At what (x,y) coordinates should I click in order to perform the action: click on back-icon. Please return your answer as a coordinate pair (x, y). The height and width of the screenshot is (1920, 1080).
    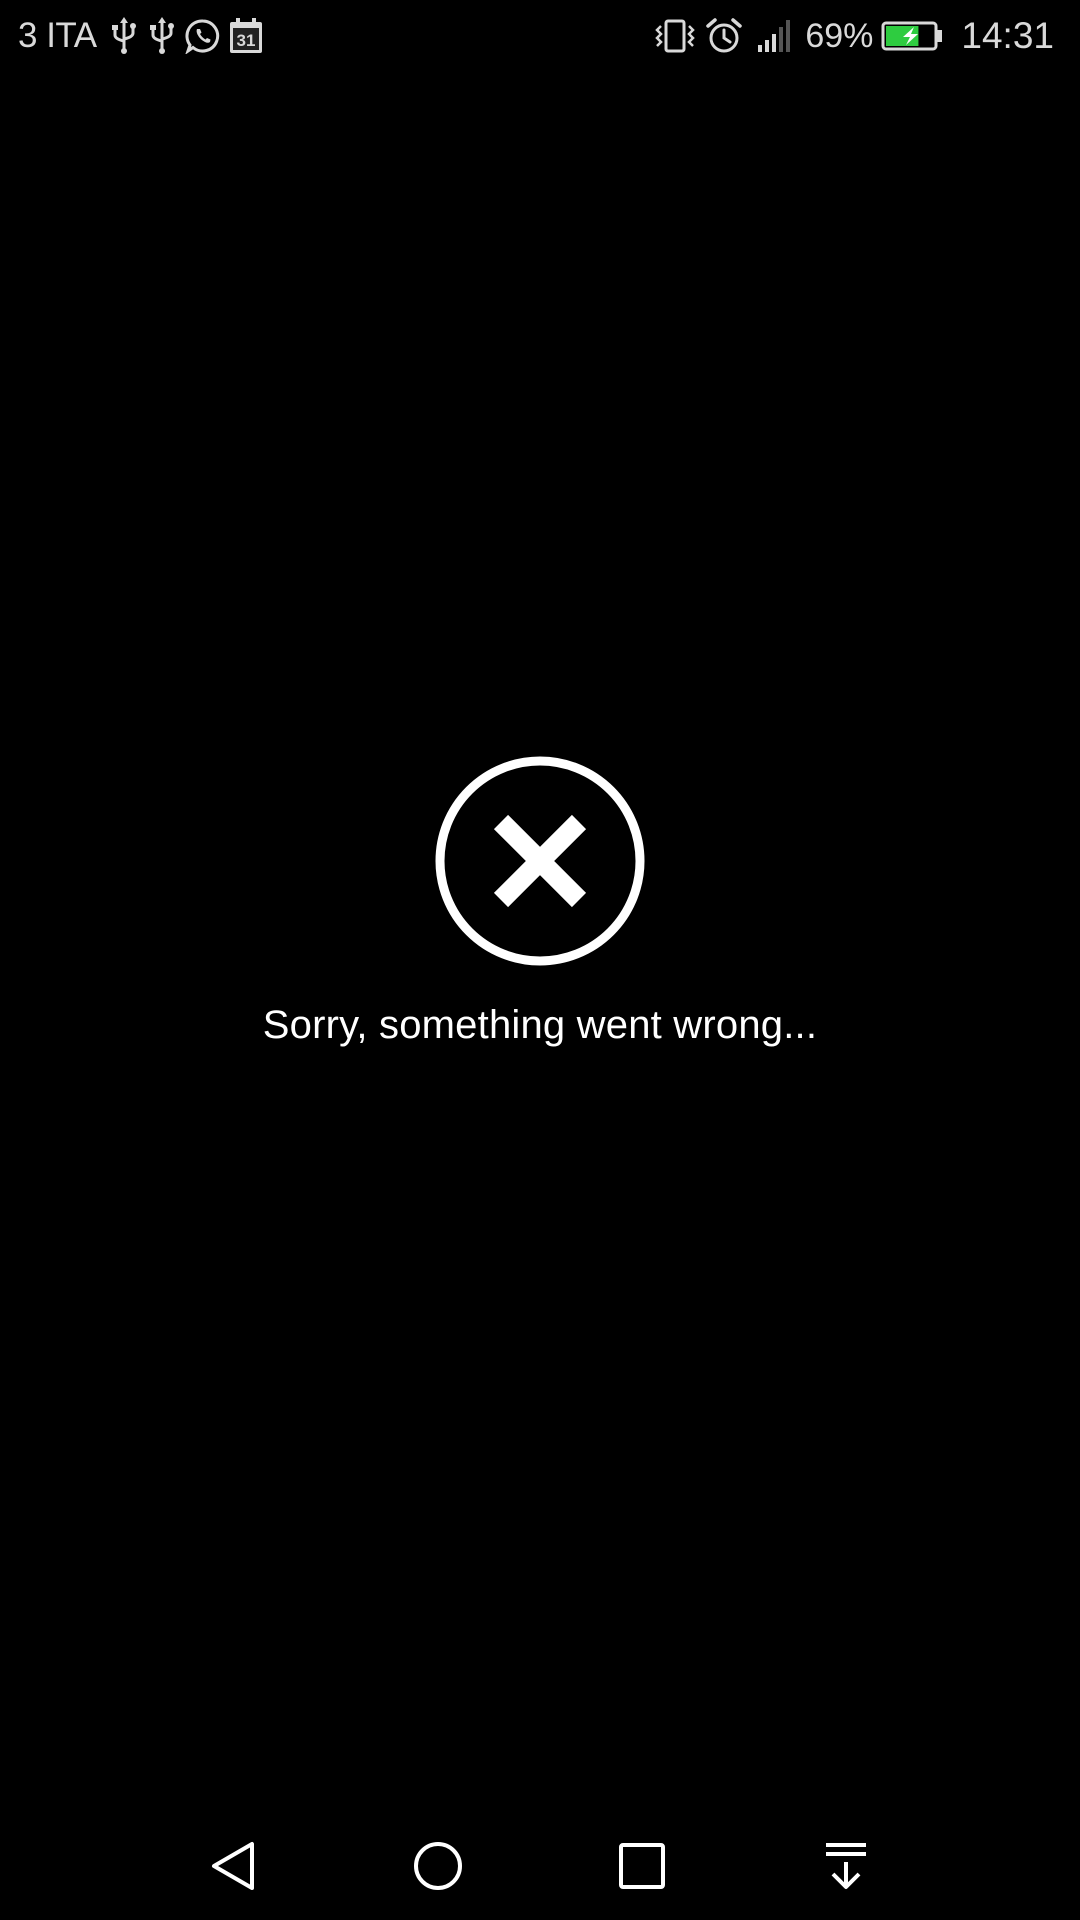
    Looking at the image, I should click on (234, 1866).